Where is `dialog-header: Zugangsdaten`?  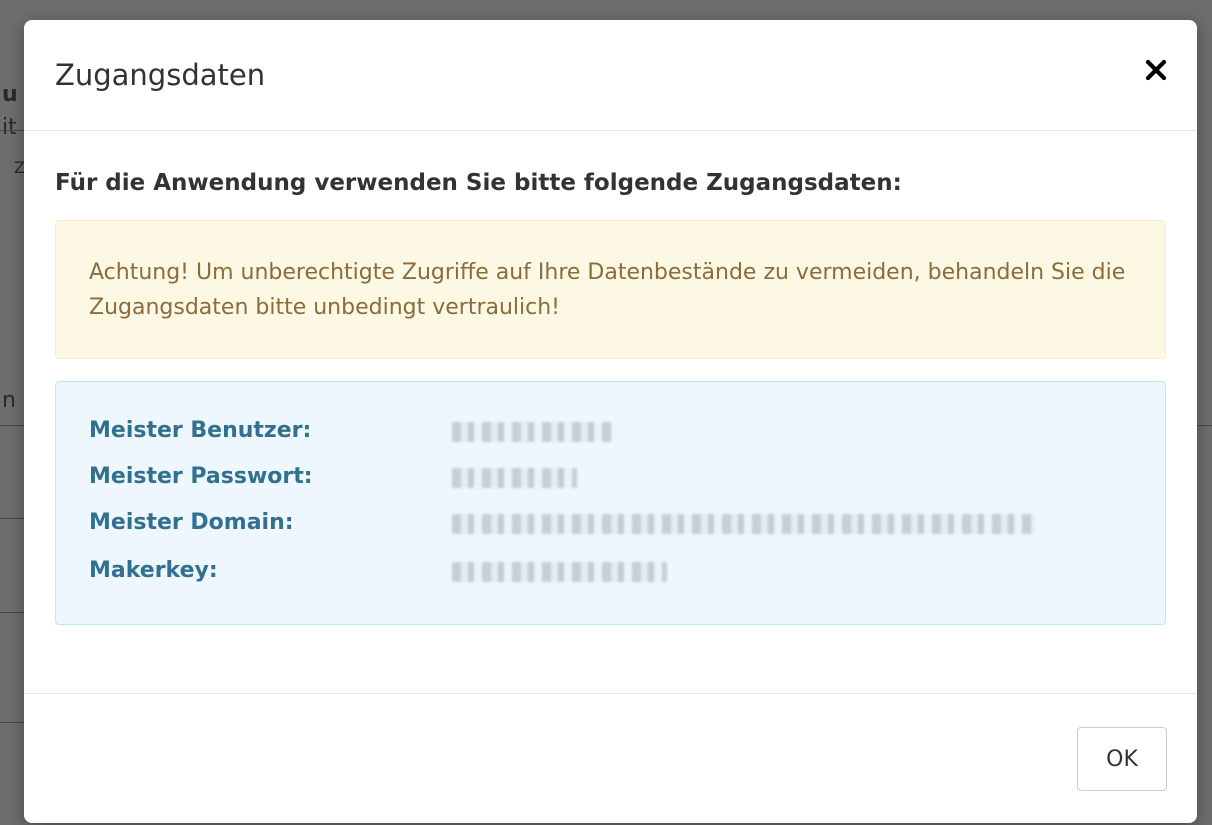
dialog-header: Zugangsdaten is located at coordinates (610, 75).